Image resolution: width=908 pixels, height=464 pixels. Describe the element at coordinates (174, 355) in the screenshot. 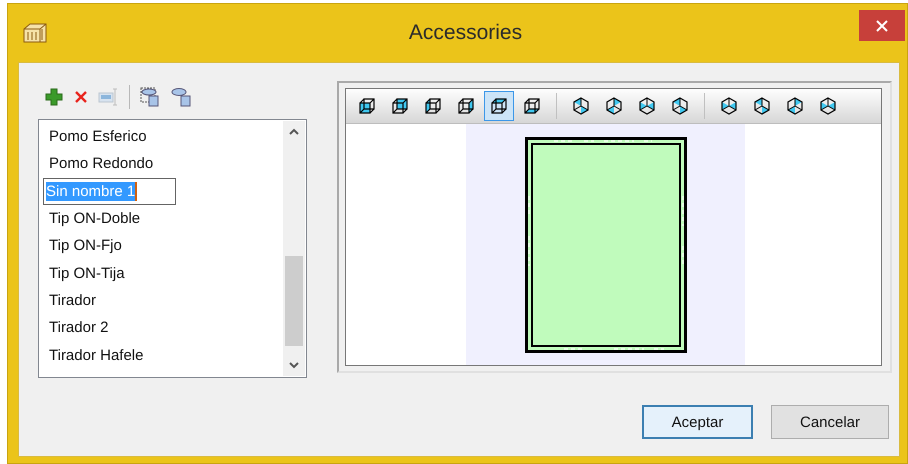

I see `list-item: Tirador Hafele` at that location.